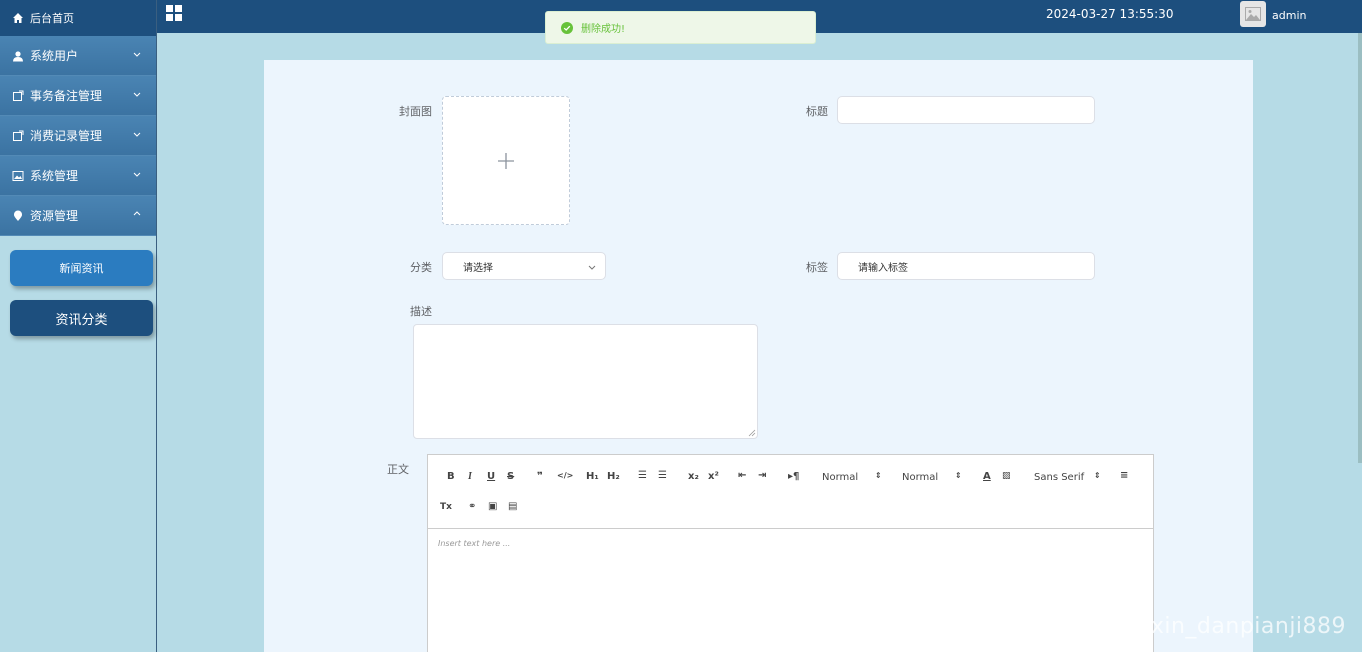 This screenshot has width=1362, height=652. Describe the element at coordinates (793, 476) in the screenshot. I see `text-direction-icon: ▸¶` at that location.